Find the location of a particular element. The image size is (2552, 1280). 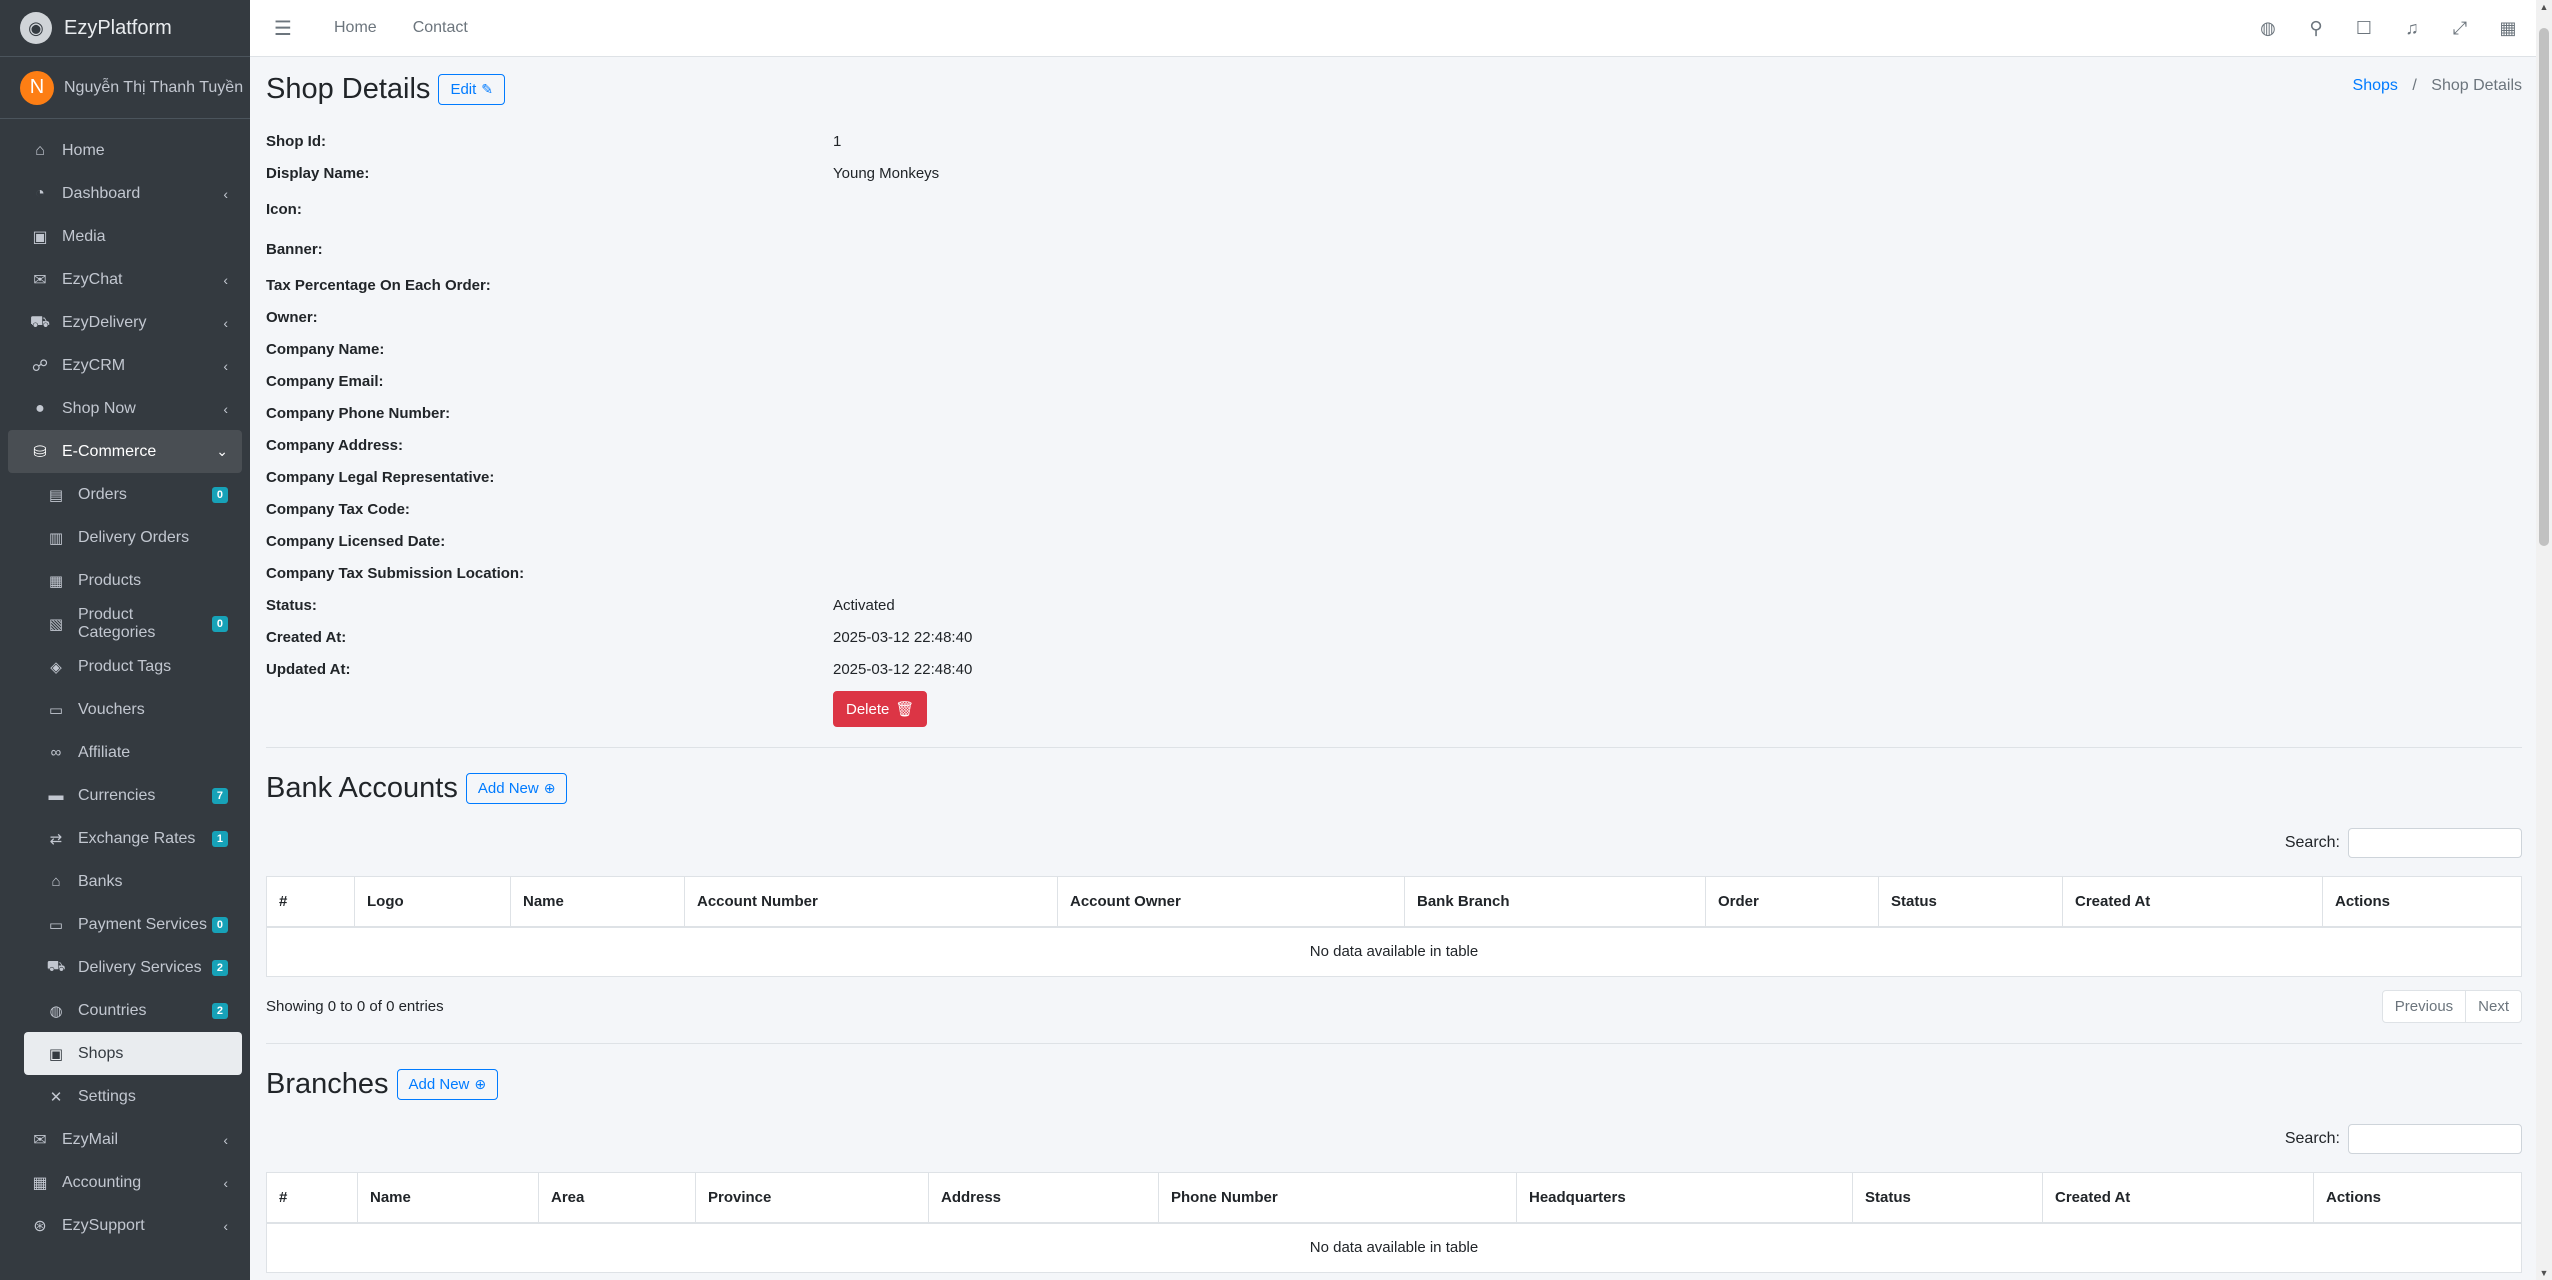

bell-icon: ♫ is located at coordinates (2412, 28).